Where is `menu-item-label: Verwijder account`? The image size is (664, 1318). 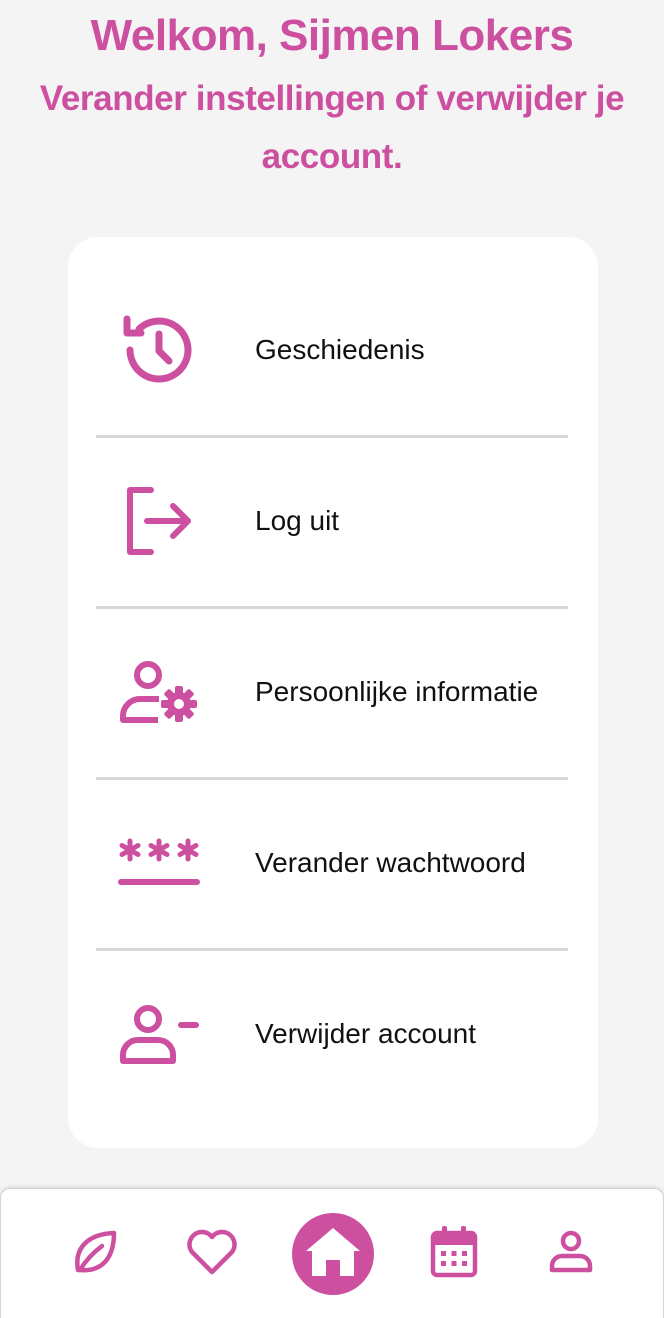 menu-item-label: Verwijder account is located at coordinates (366, 1033).